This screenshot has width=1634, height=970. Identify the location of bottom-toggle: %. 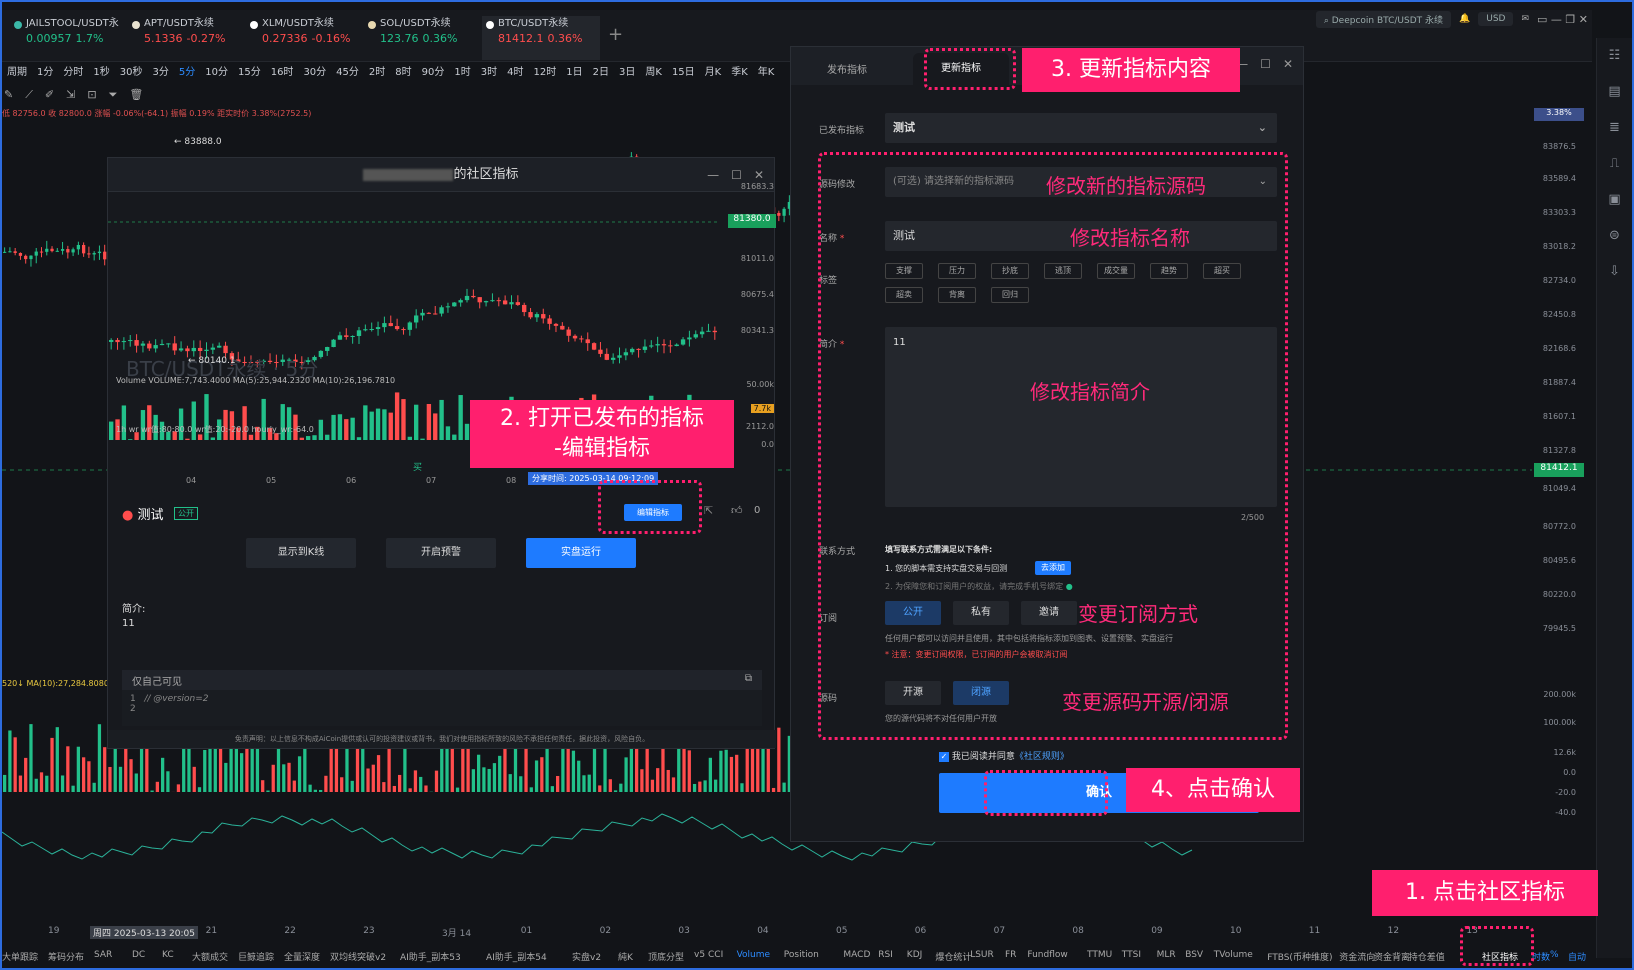
(1554, 955).